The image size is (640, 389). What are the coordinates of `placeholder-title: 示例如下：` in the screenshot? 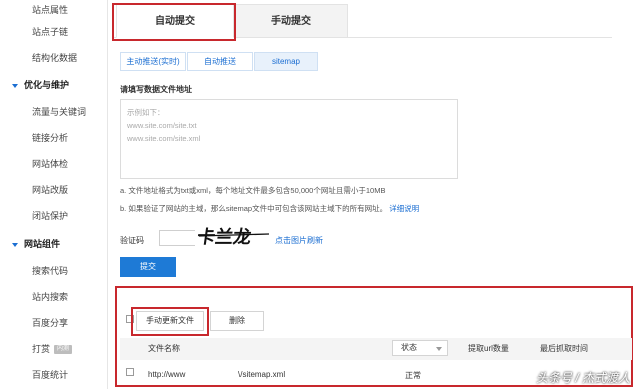 It's located at (146, 112).